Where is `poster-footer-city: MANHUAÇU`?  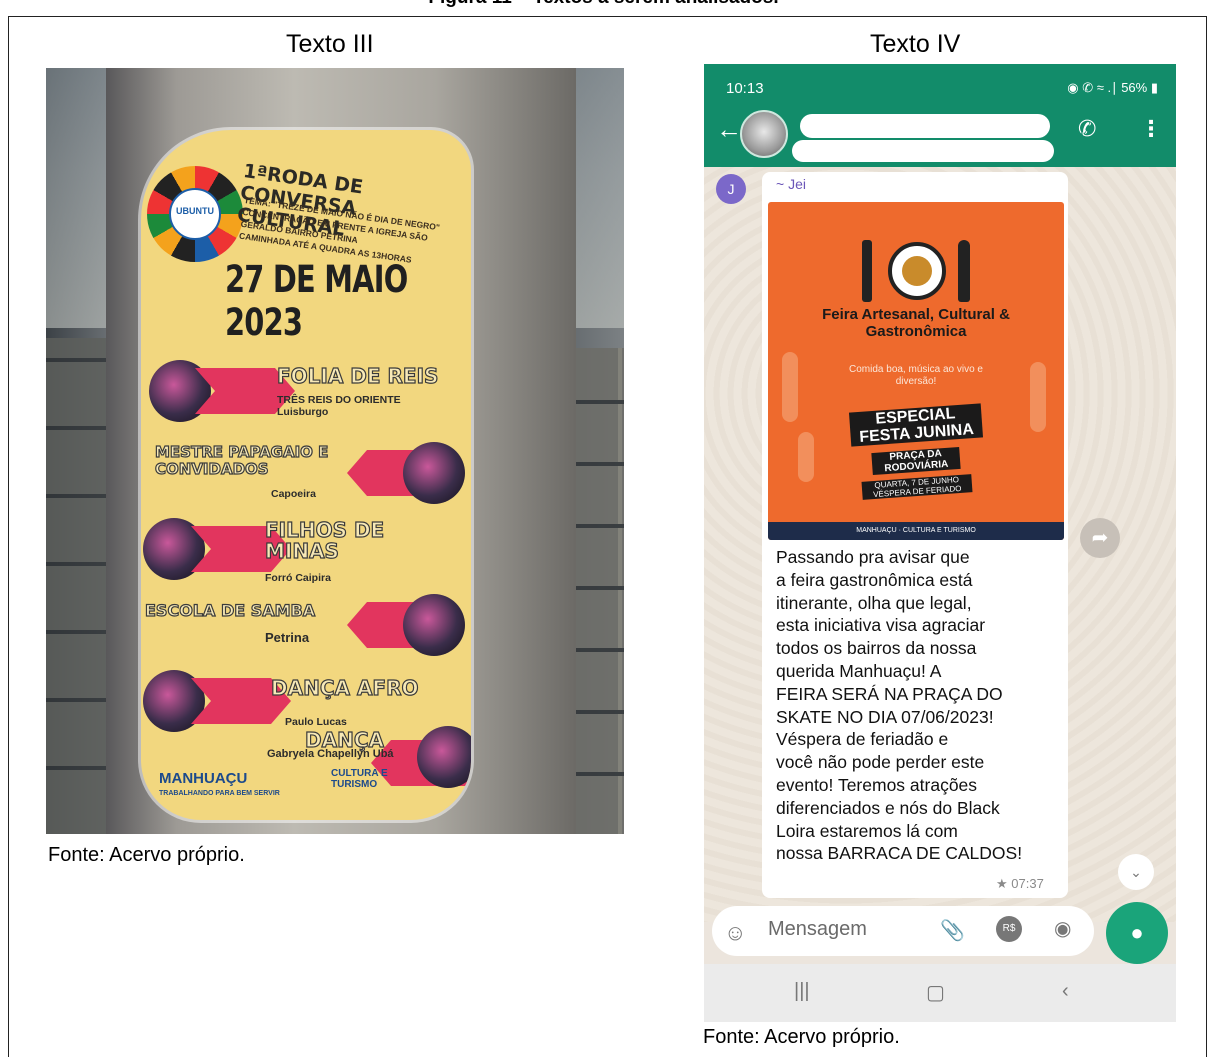
poster-footer-city: MANHUAÇU is located at coordinates (203, 778).